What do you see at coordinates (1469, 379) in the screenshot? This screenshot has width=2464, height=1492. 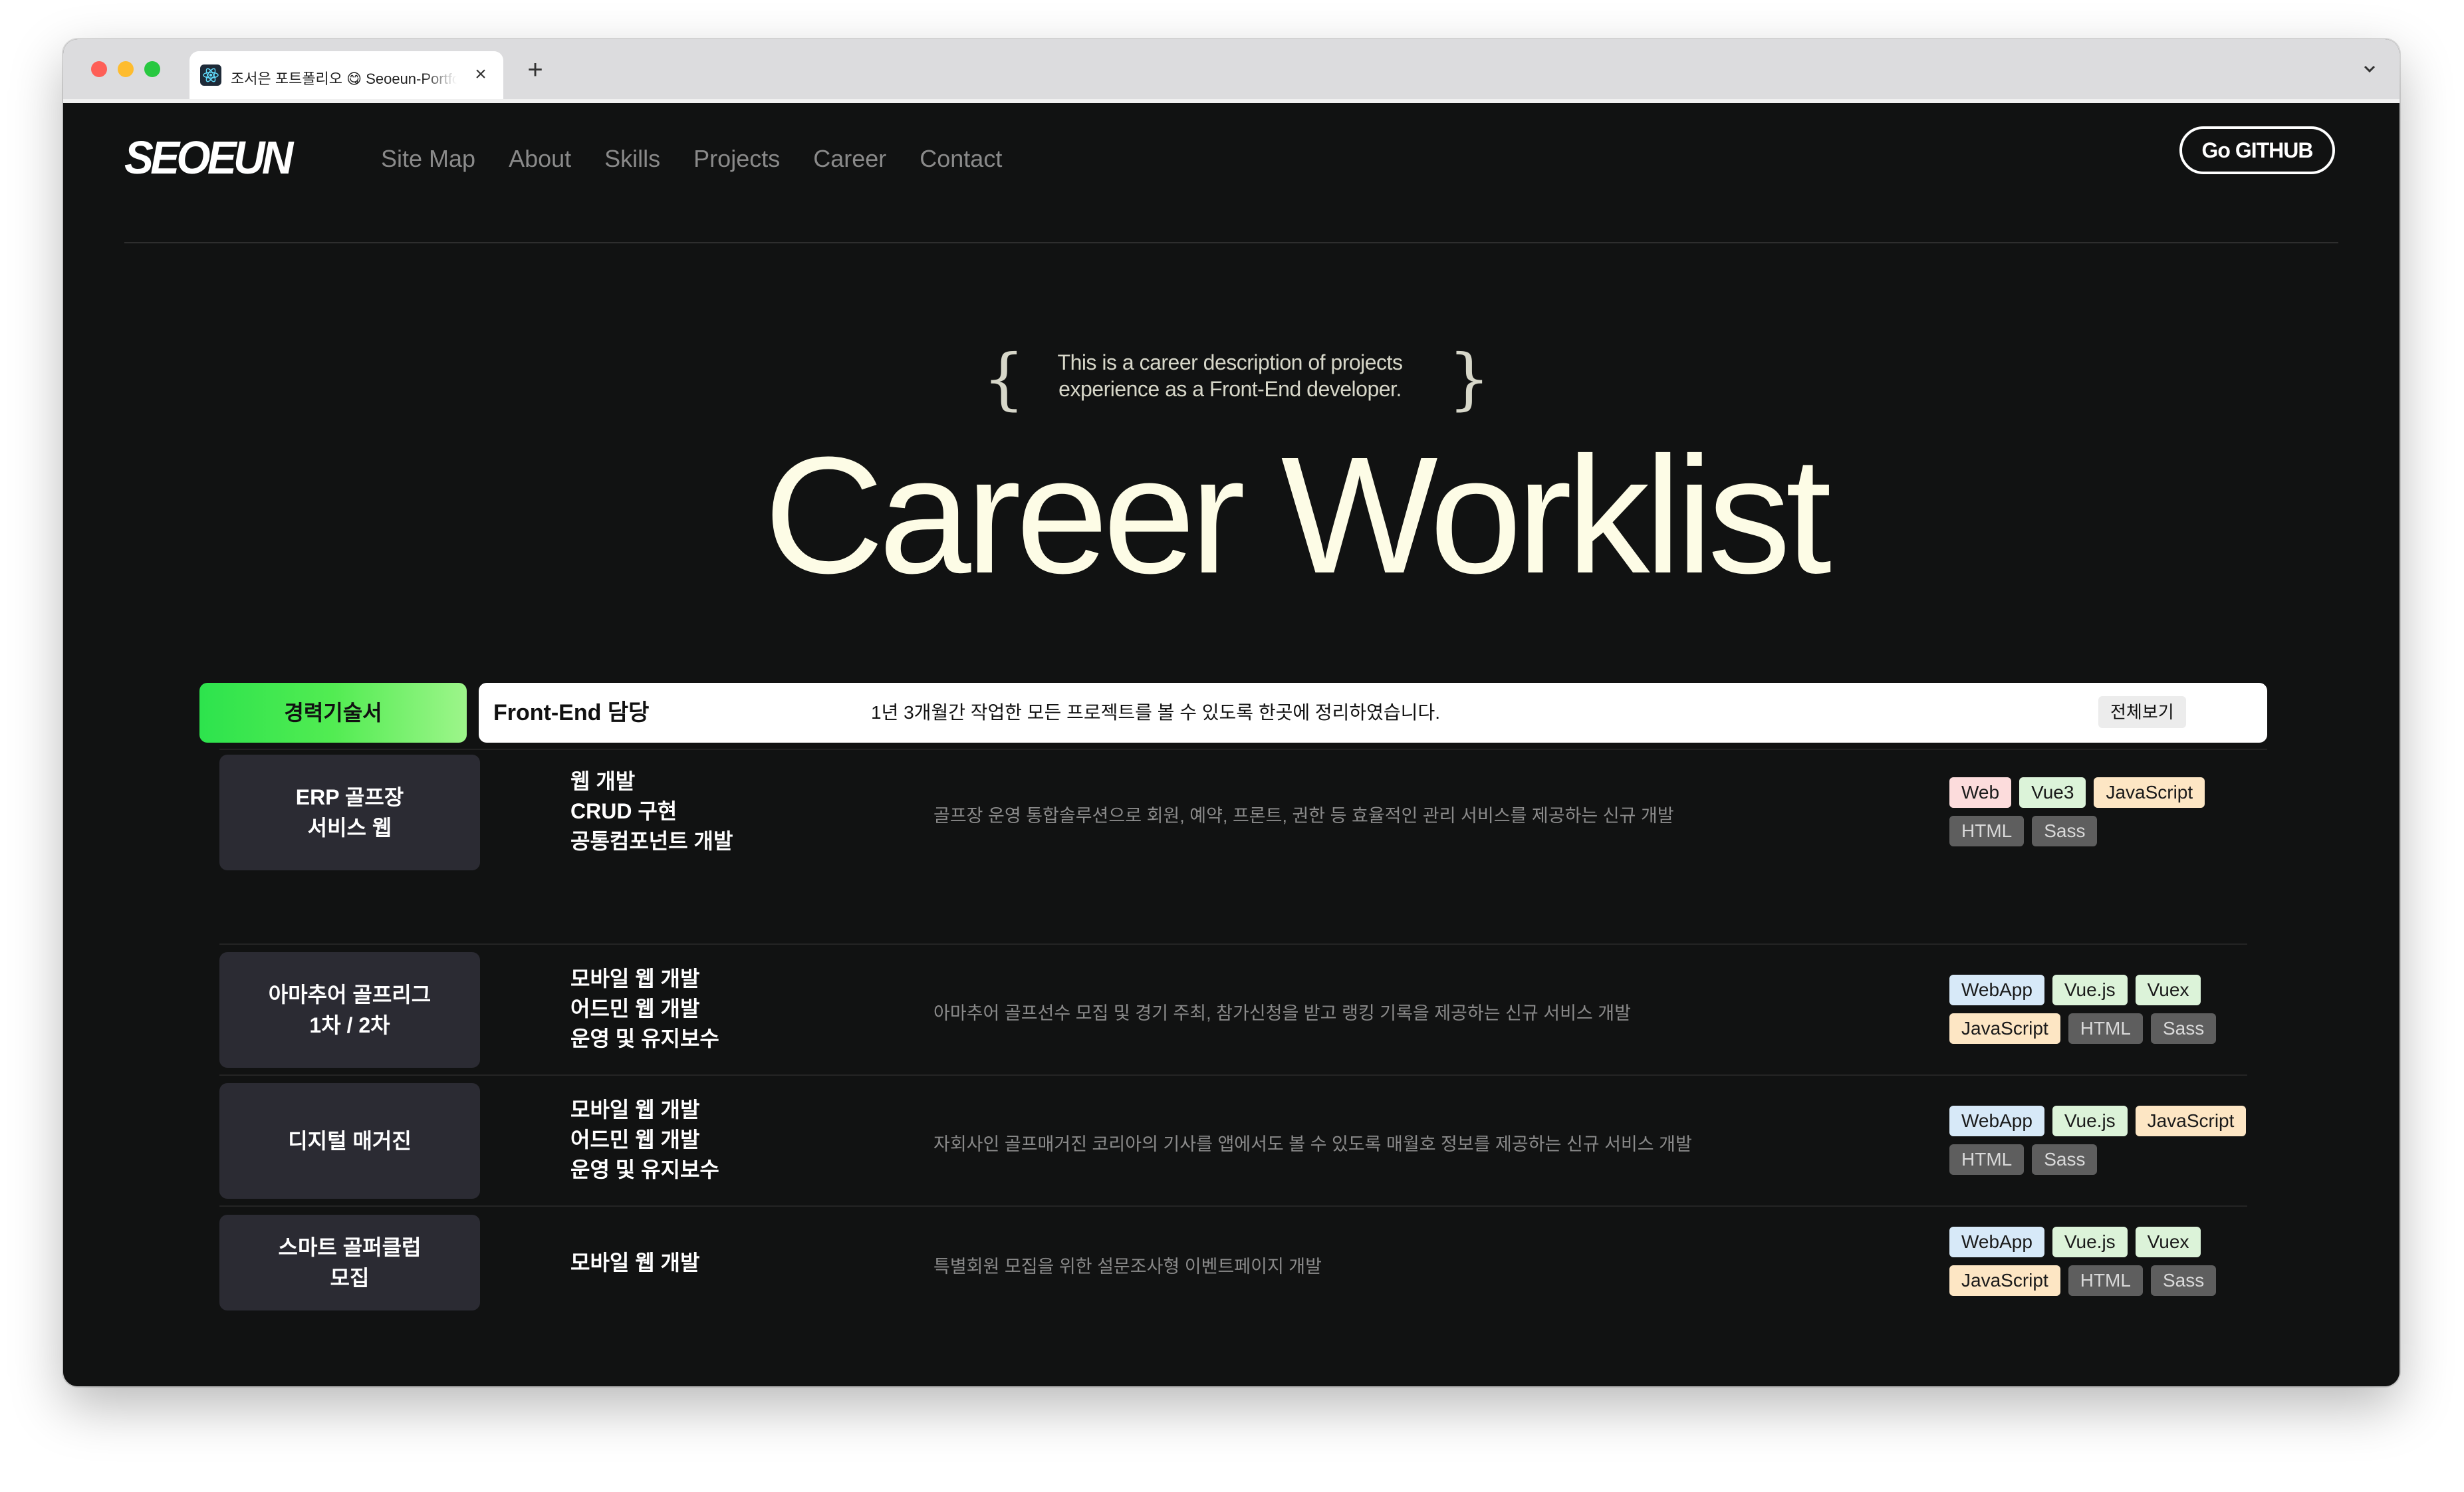 I see `brace-close: }` at bounding box center [1469, 379].